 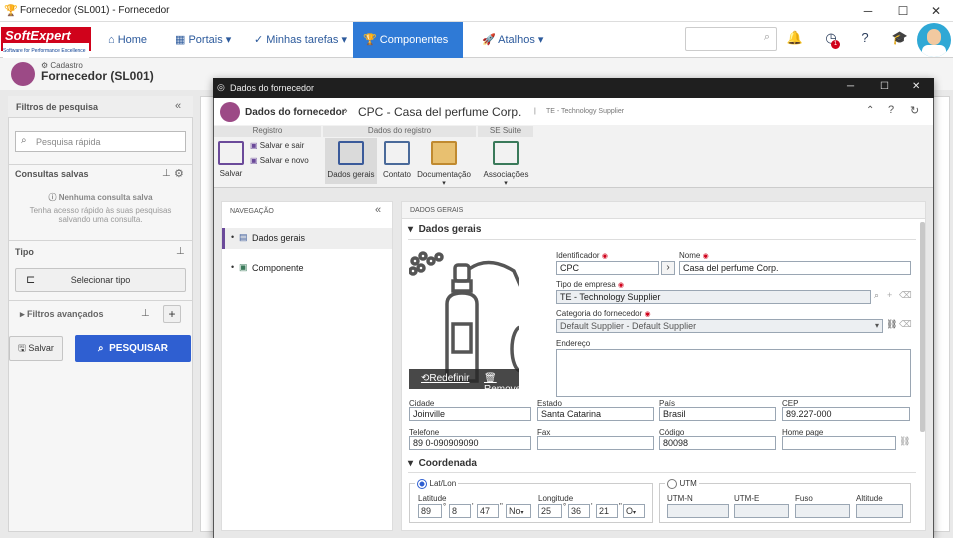 I want to click on associations-button: Associações ▾, so click(x=506, y=164).